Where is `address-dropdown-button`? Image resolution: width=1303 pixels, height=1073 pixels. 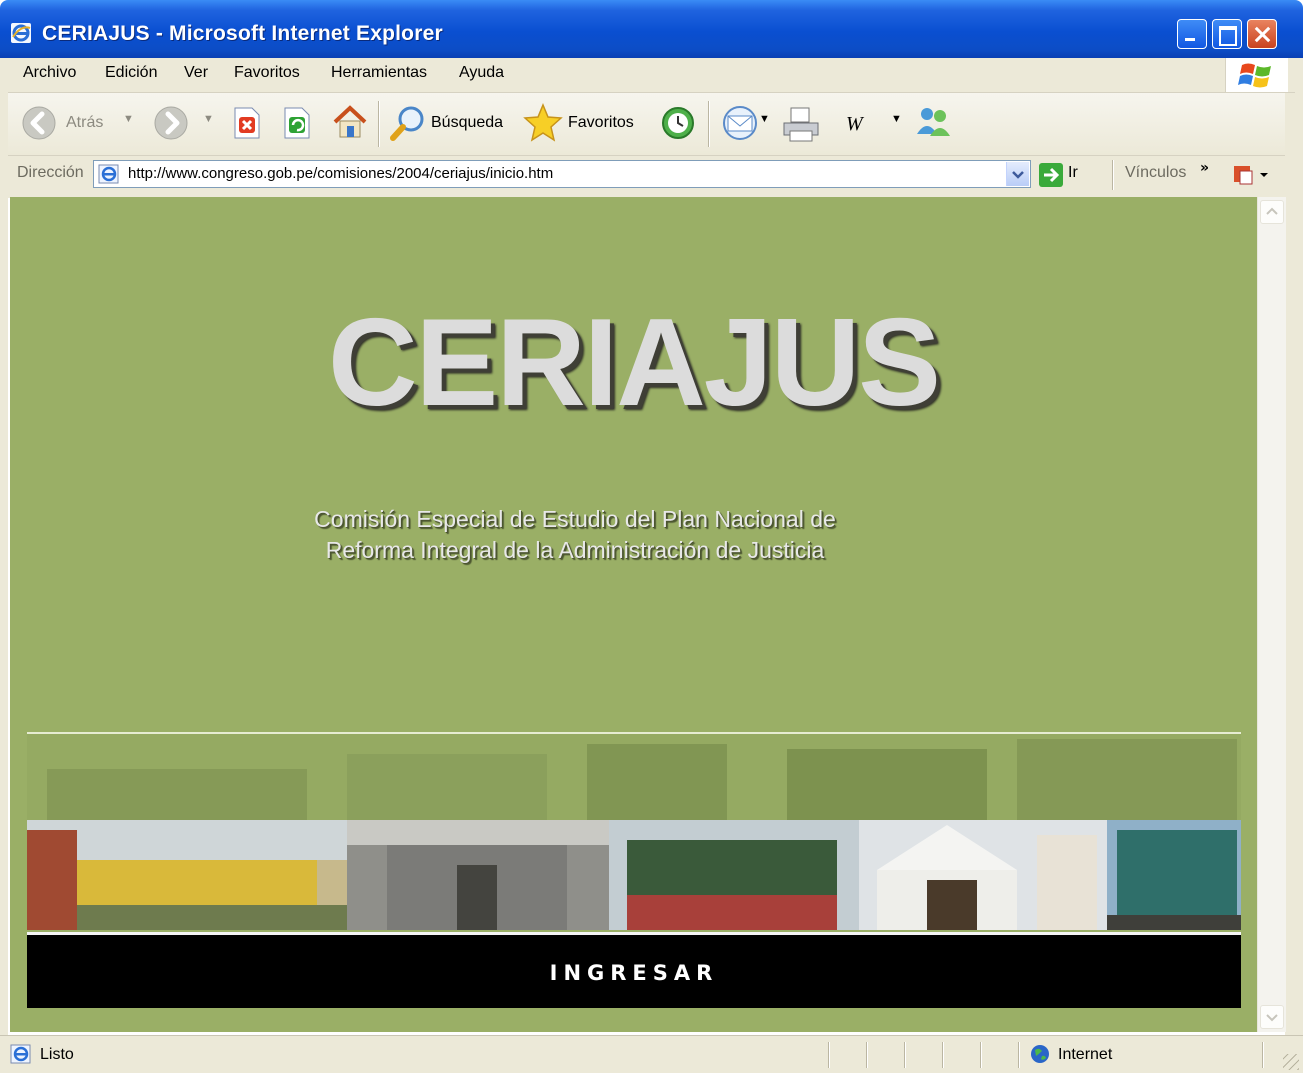 address-dropdown-button is located at coordinates (1017, 174).